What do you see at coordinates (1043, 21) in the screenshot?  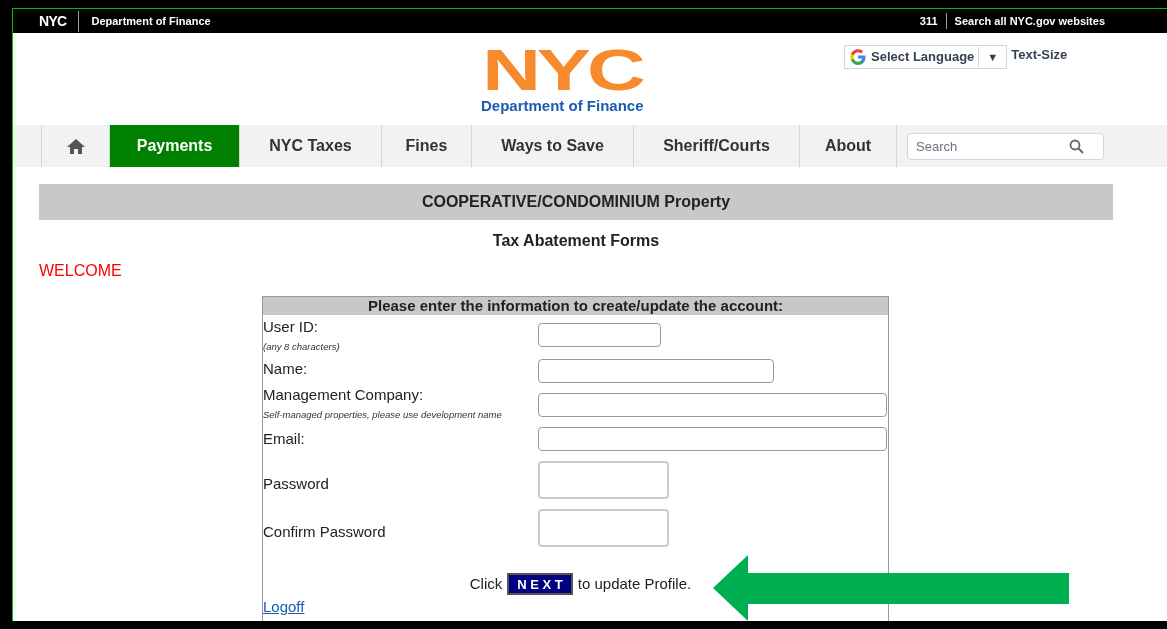 I see `search-link: Search all NYC.gov websites` at bounding box center [1043, 21].